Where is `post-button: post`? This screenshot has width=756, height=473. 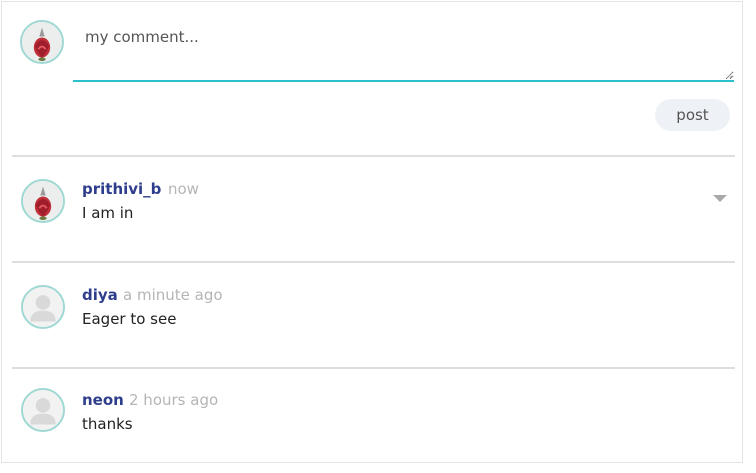 post-button: post is located at coordinates (692, 115).